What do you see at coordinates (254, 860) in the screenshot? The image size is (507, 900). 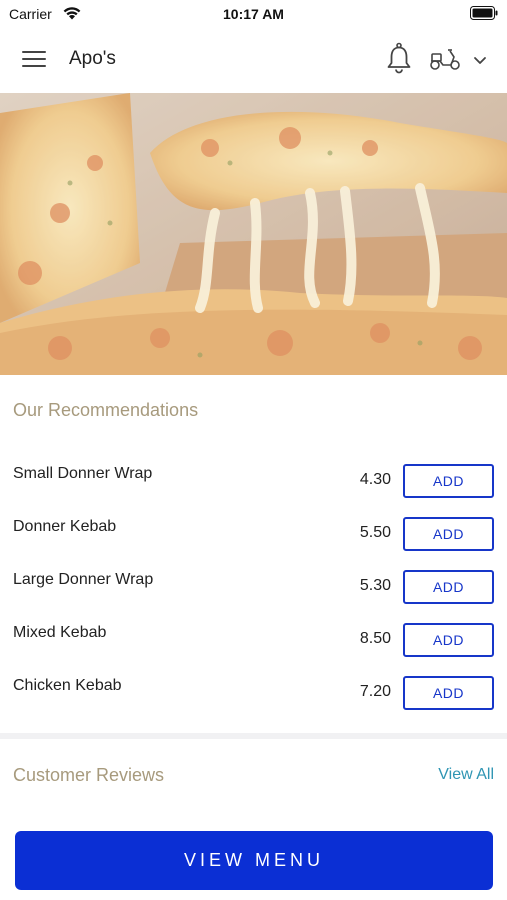 I see `view-menu-button: VIEW MENU` at bounding box center [254, 860].